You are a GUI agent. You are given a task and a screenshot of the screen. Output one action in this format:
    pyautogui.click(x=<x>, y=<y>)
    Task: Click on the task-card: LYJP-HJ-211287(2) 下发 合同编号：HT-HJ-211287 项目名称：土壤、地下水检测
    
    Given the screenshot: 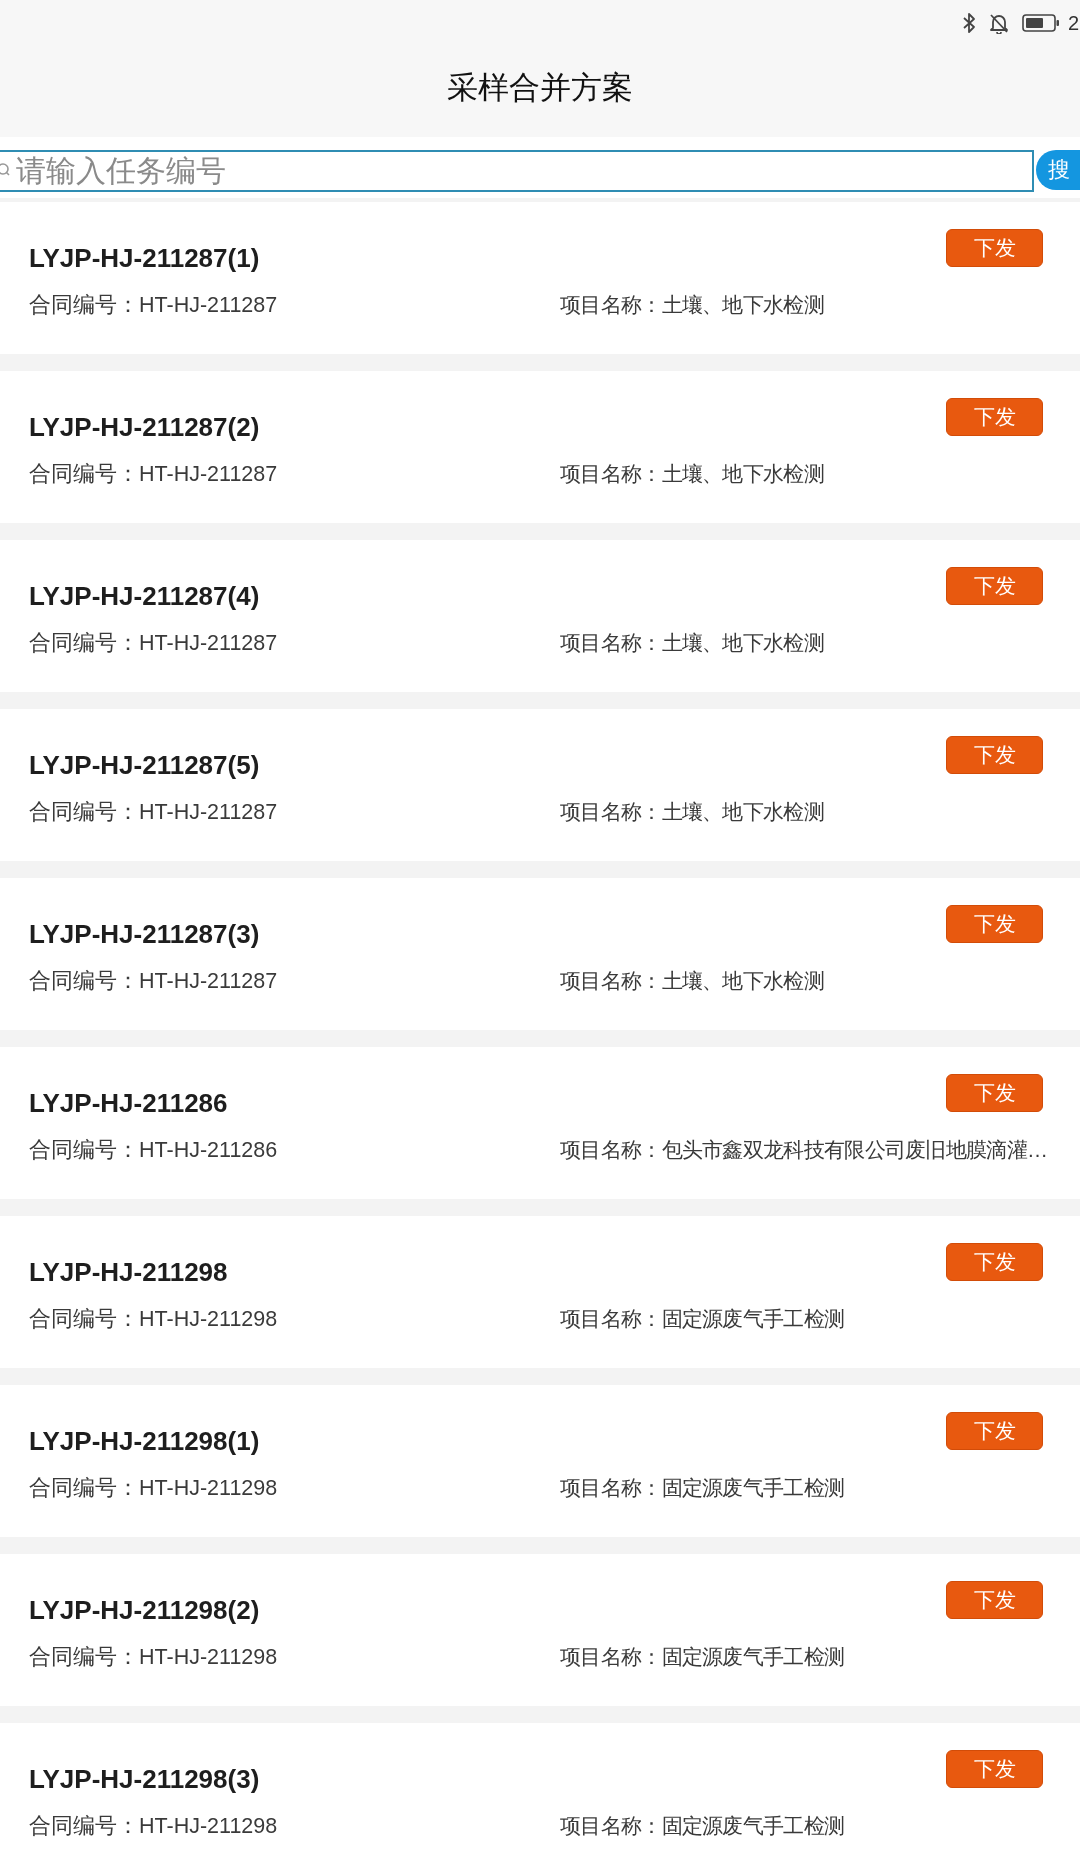 What is the action you would take?
    pyautogui.click(x=540, y=447)
    